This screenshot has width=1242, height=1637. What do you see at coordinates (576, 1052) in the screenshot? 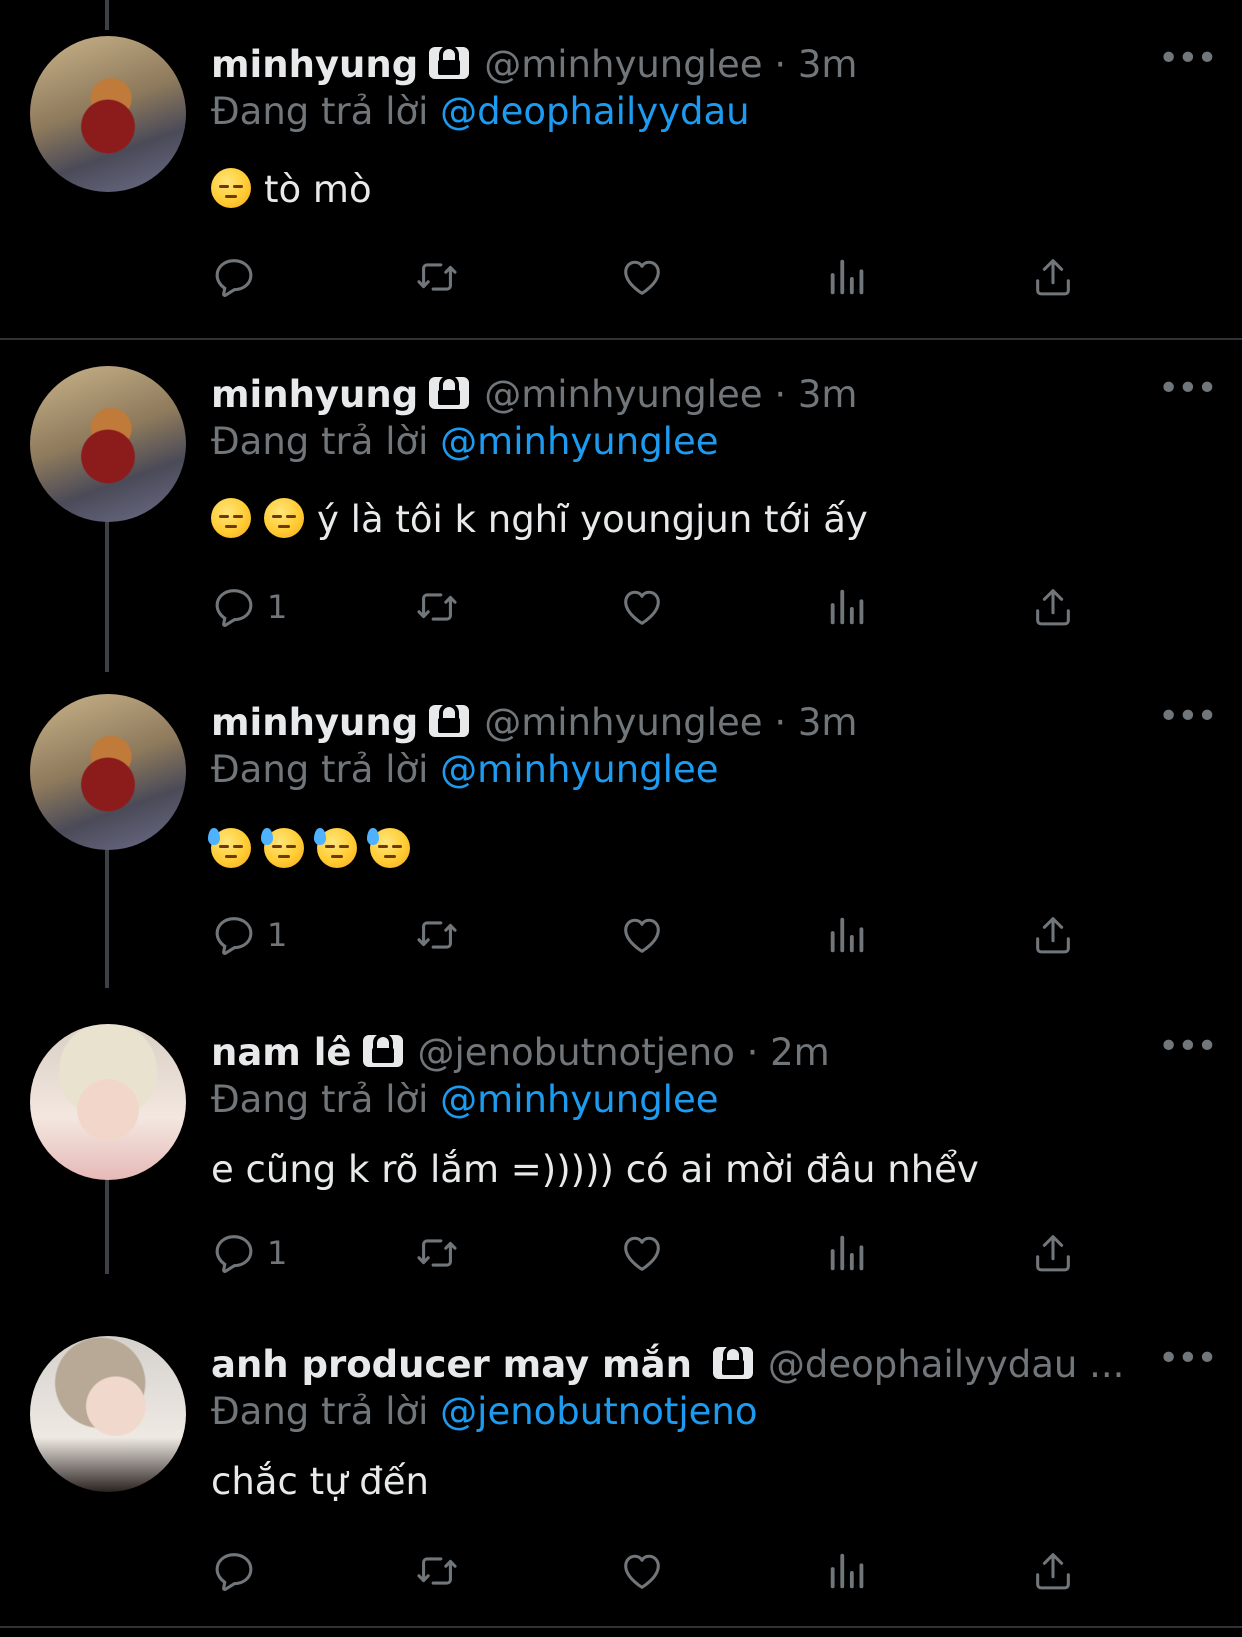
I see `user-handle: @jenobutnotjeno` at bounding box center [576, 1052].